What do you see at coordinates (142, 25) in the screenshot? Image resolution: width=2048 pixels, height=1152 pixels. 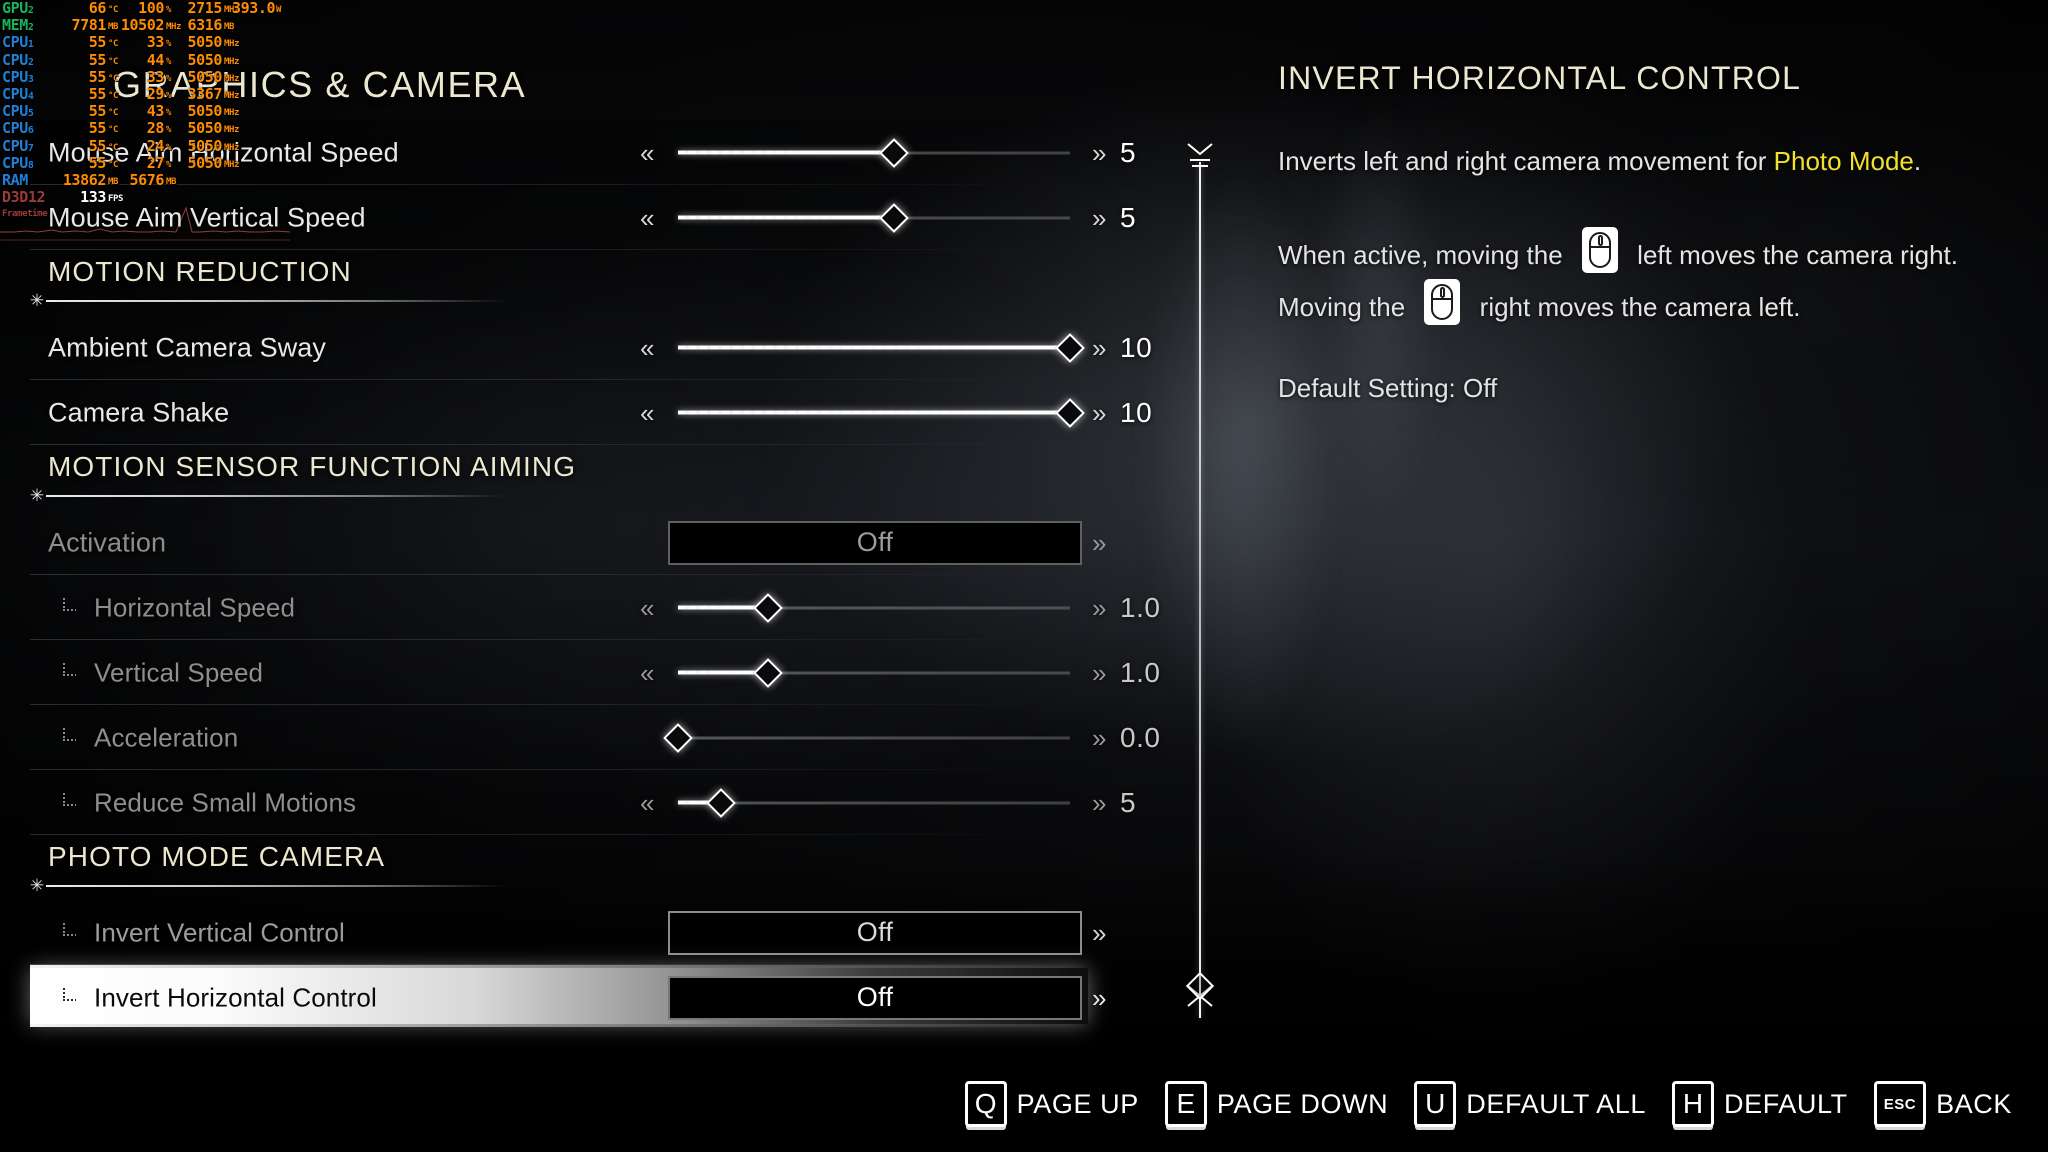 I see `hwmon-value: 10502` at bounding box center [142, 25].